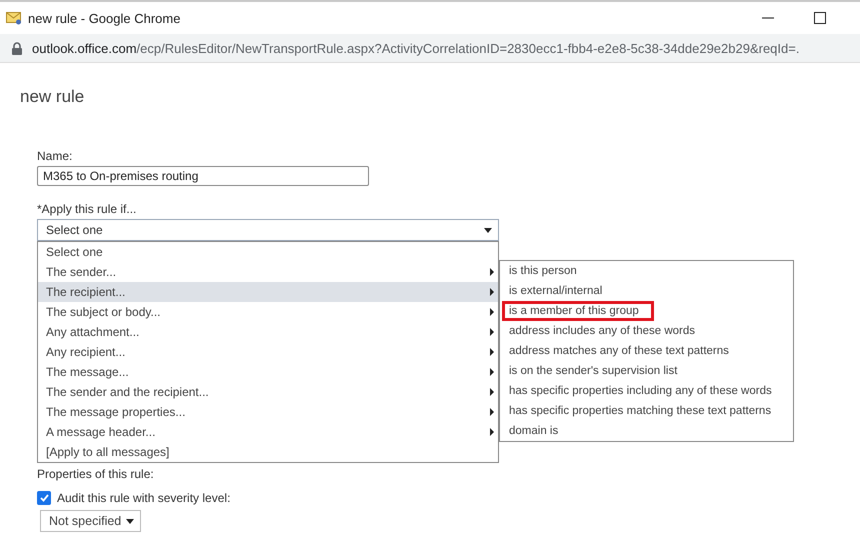 The width and height of the screenshot is (860, 544). I want to click on section-label: Properties of this rule:, so click(95, 474).